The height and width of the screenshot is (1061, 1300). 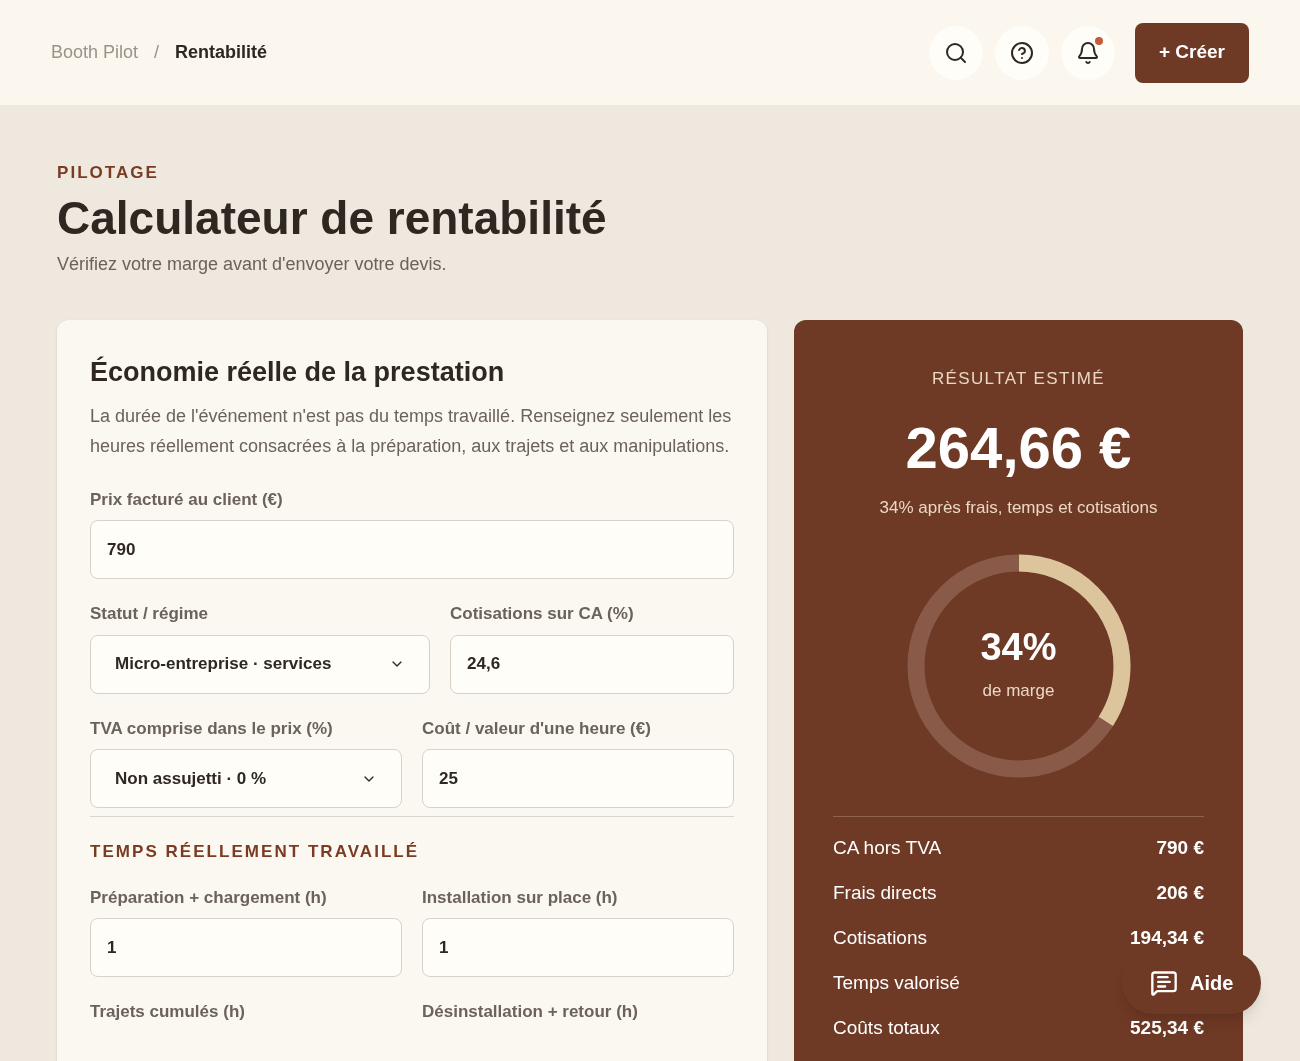 What do you see at coordinates (578, 778) in the screenshot?
I see `input-field: 25` at bounding box center [578, 778].